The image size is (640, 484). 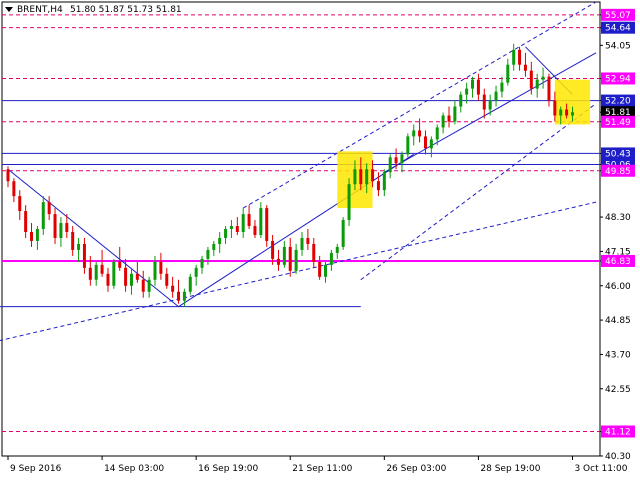 I want to click on ohlc-label: 51.80 51.87 51.73 51.81, so click(x=126, y=10).